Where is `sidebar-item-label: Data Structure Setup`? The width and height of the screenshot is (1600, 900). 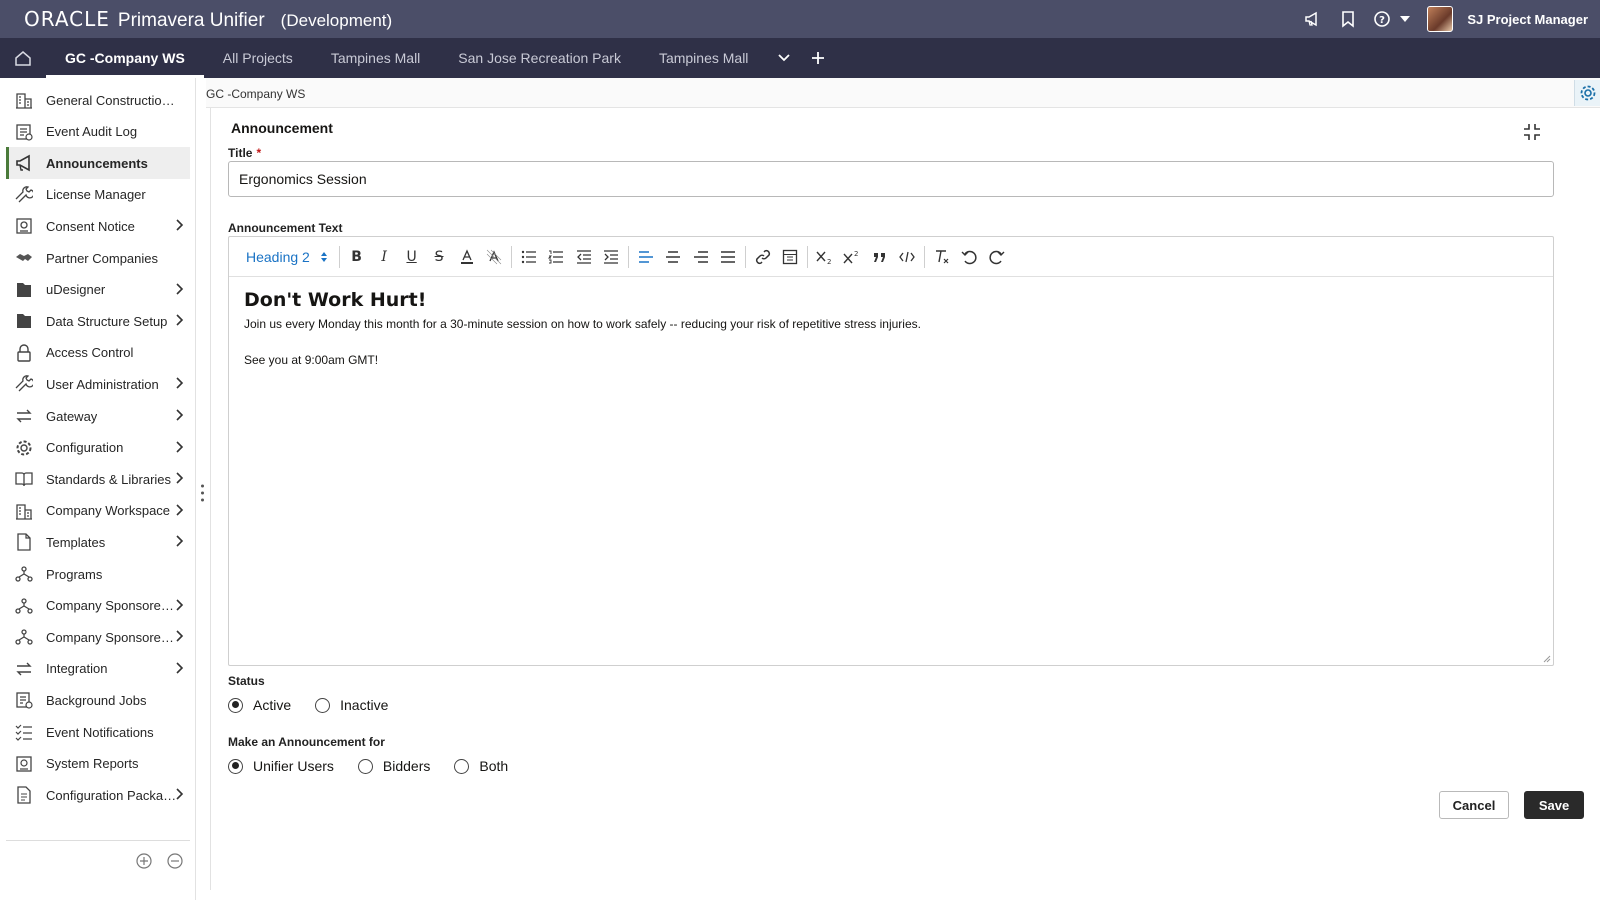 sidebar-item-label: Data Structure Setup is located at coordinates (107, 321).